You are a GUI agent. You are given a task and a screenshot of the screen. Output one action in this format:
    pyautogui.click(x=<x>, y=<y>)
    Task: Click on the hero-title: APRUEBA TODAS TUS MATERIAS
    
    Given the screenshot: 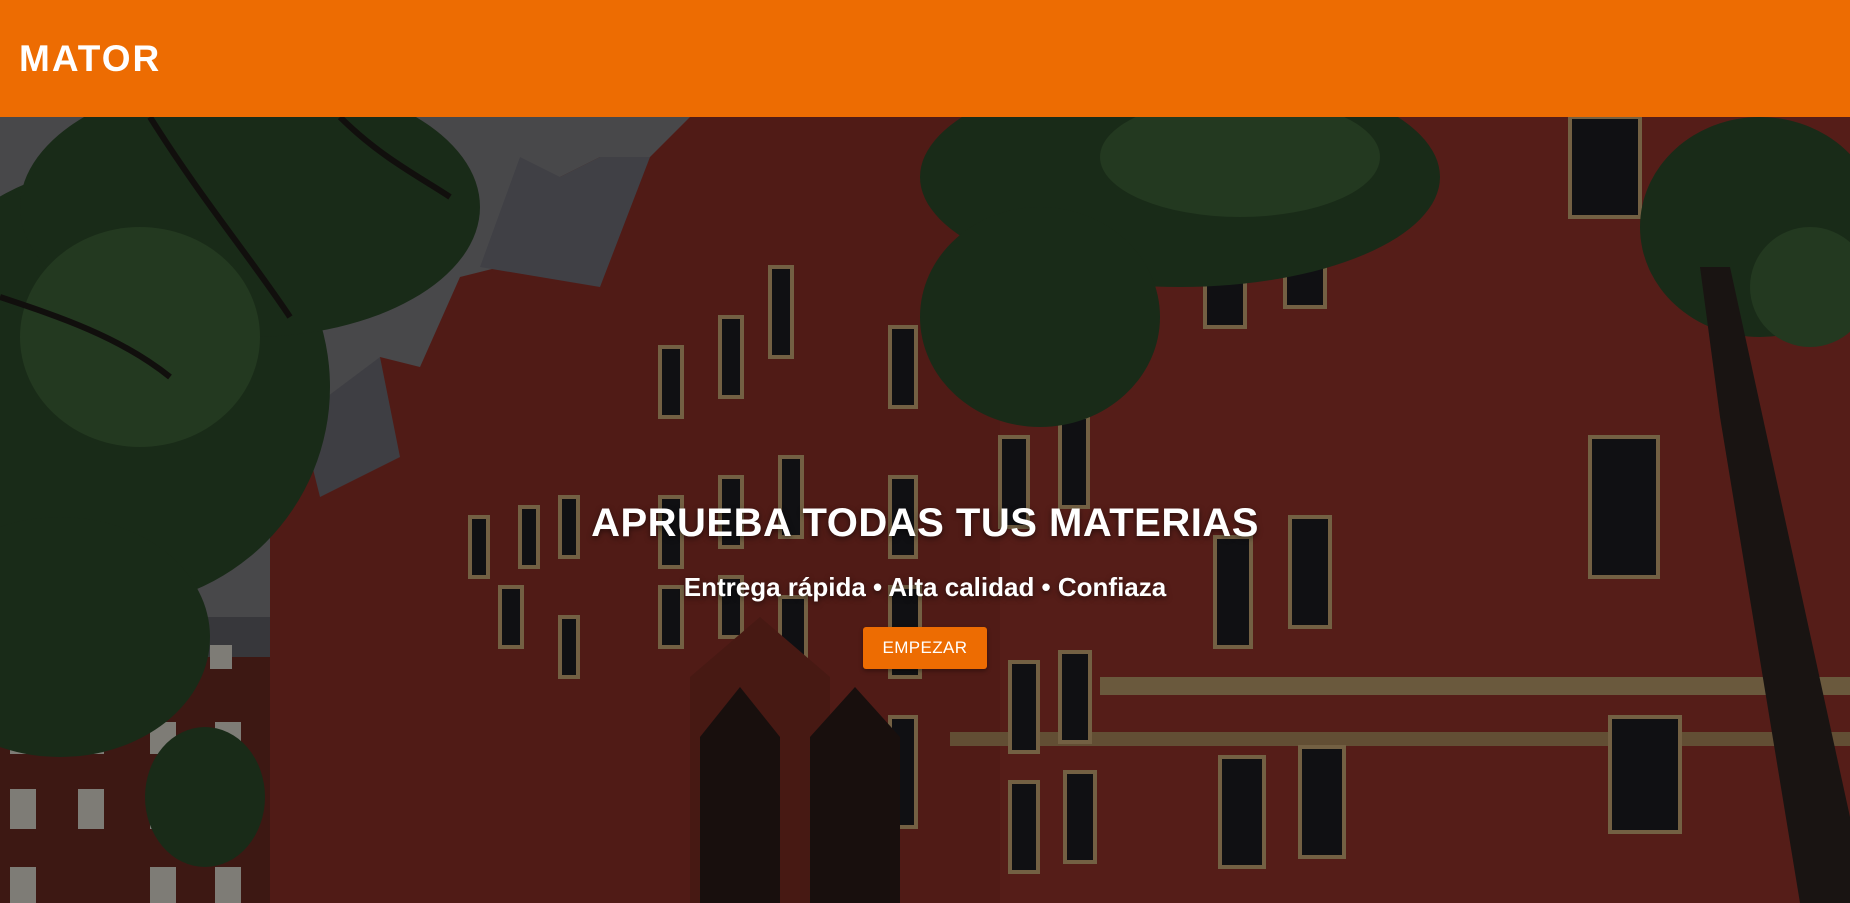 What is the action you would take?
    pyautogui.click(x=925, y=523)
    